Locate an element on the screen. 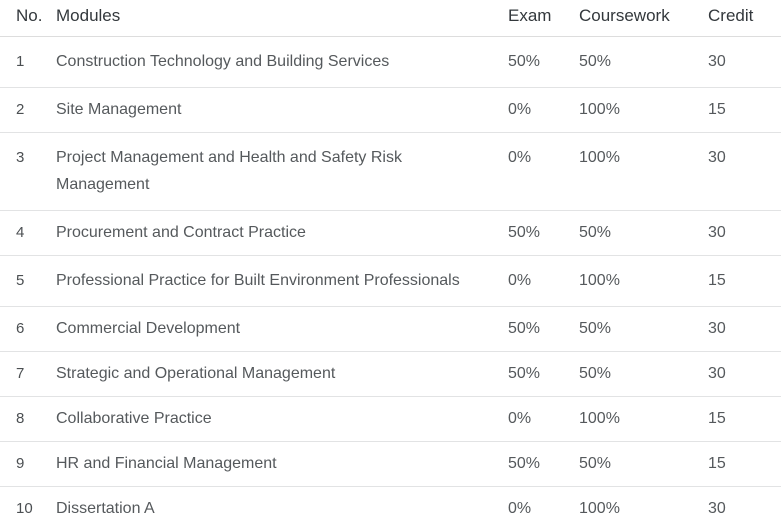  table-row: 6Commercial Development50%50%30 is located at coordinates (390, 329).